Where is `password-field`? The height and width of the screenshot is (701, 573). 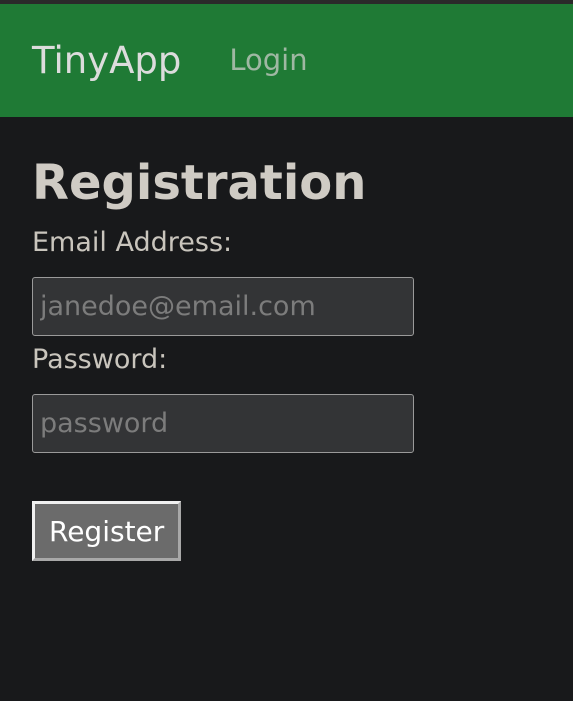
password-field is located at coordinates (223, 424).